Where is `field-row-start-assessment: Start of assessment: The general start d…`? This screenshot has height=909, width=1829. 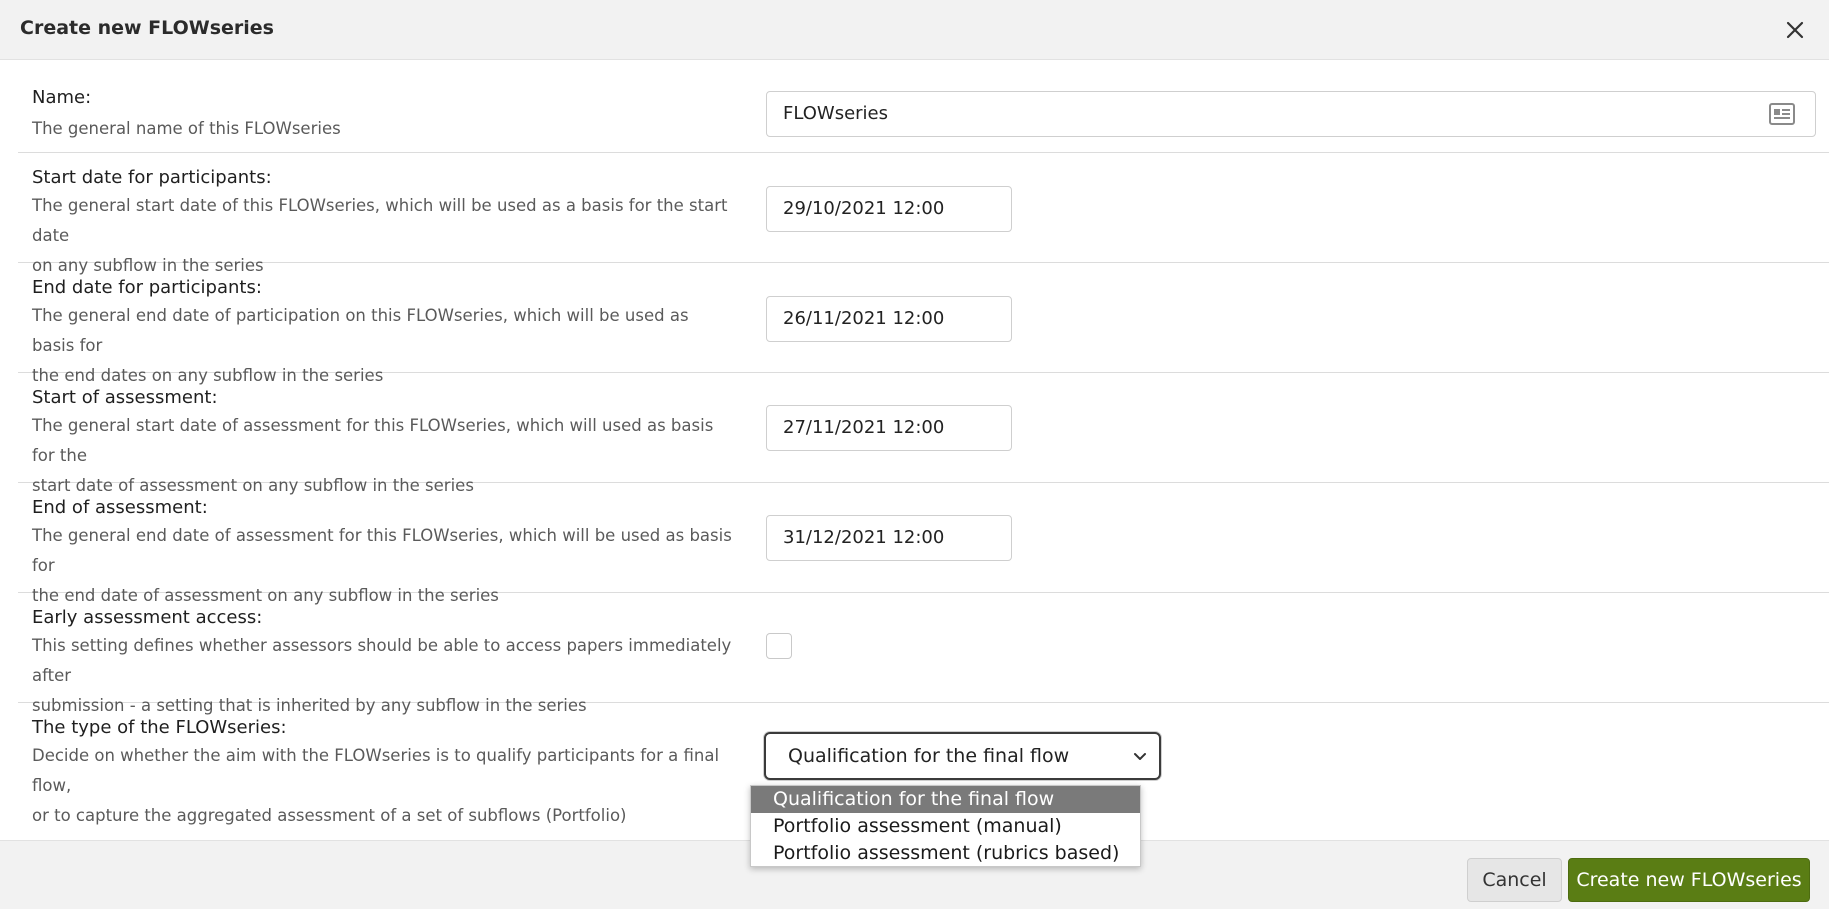 field-row-start-assessment: Start of assessment: The general start d… is located at coordinates (923, 434).